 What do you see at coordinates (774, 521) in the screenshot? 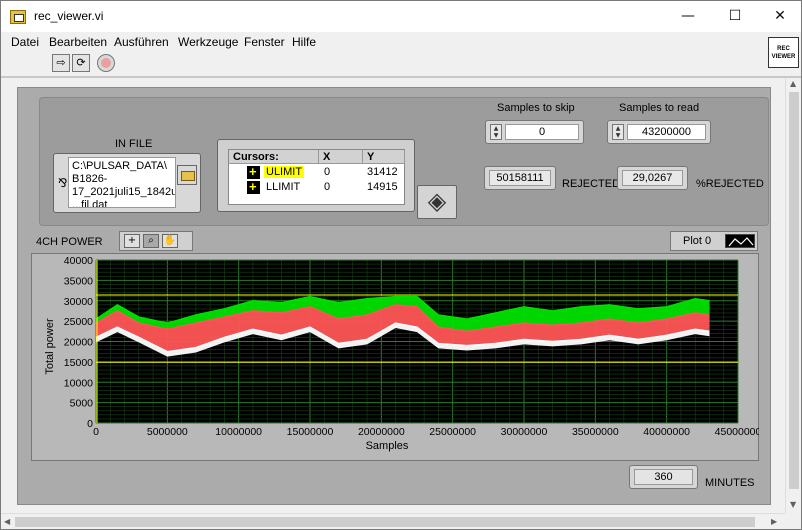
I see `scroll-right-icon: ▶` at bounding box center [774, 521].